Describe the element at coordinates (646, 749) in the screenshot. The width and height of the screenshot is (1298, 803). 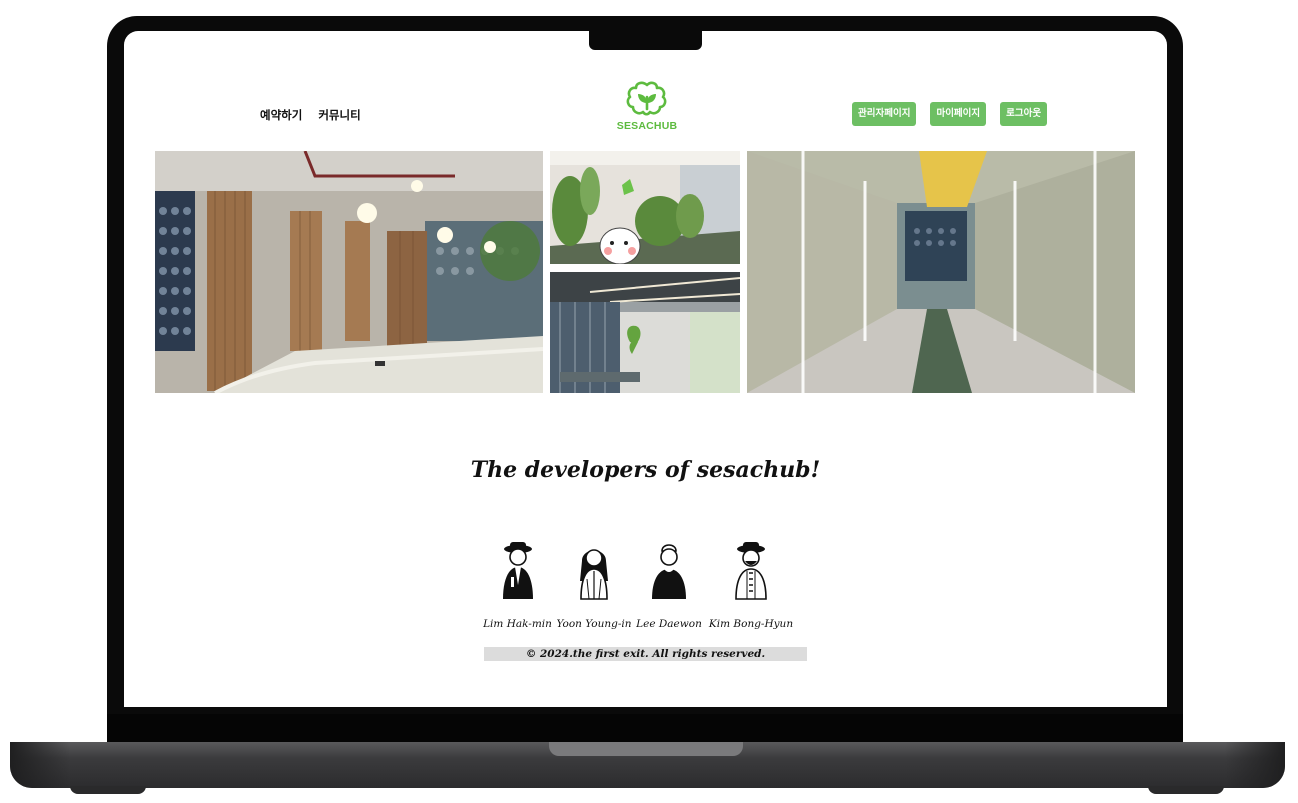
I see `laptop-opener-notch` at that location.